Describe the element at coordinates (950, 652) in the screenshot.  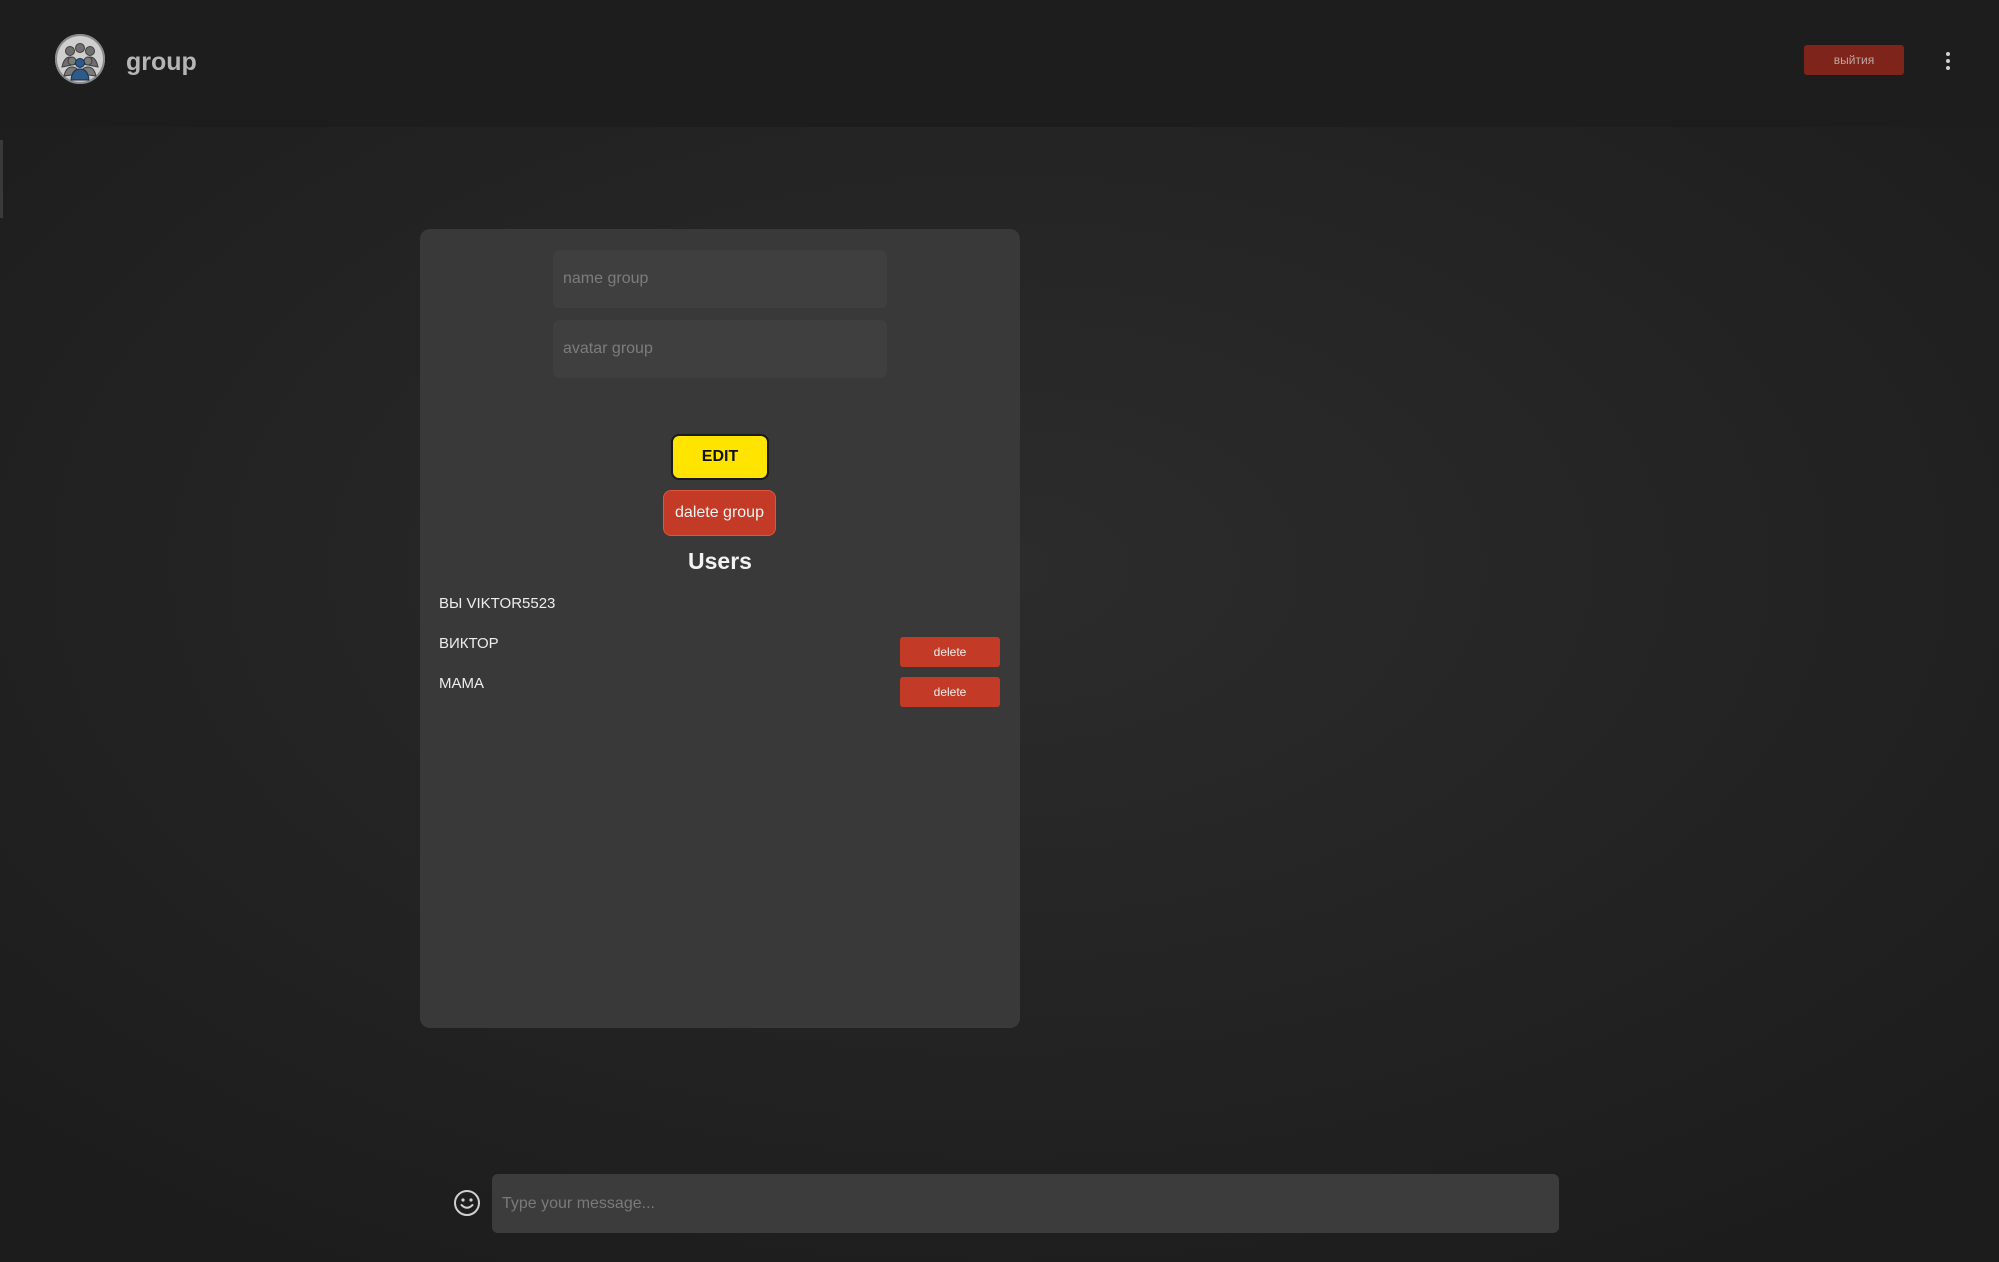
I see `delete-user-viktor-button: delete` at that location.